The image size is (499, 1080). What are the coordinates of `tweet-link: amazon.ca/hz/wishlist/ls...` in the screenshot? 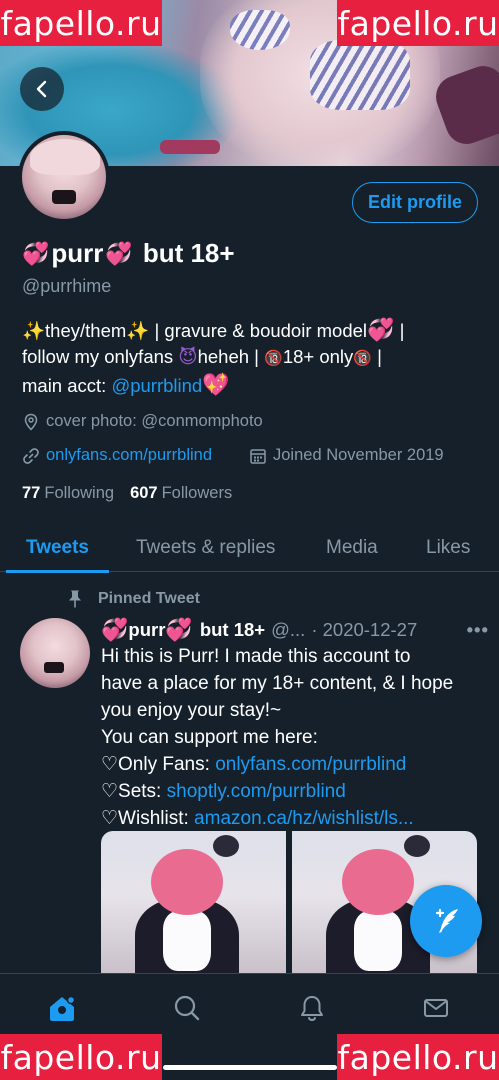 It's located at (304, 818).